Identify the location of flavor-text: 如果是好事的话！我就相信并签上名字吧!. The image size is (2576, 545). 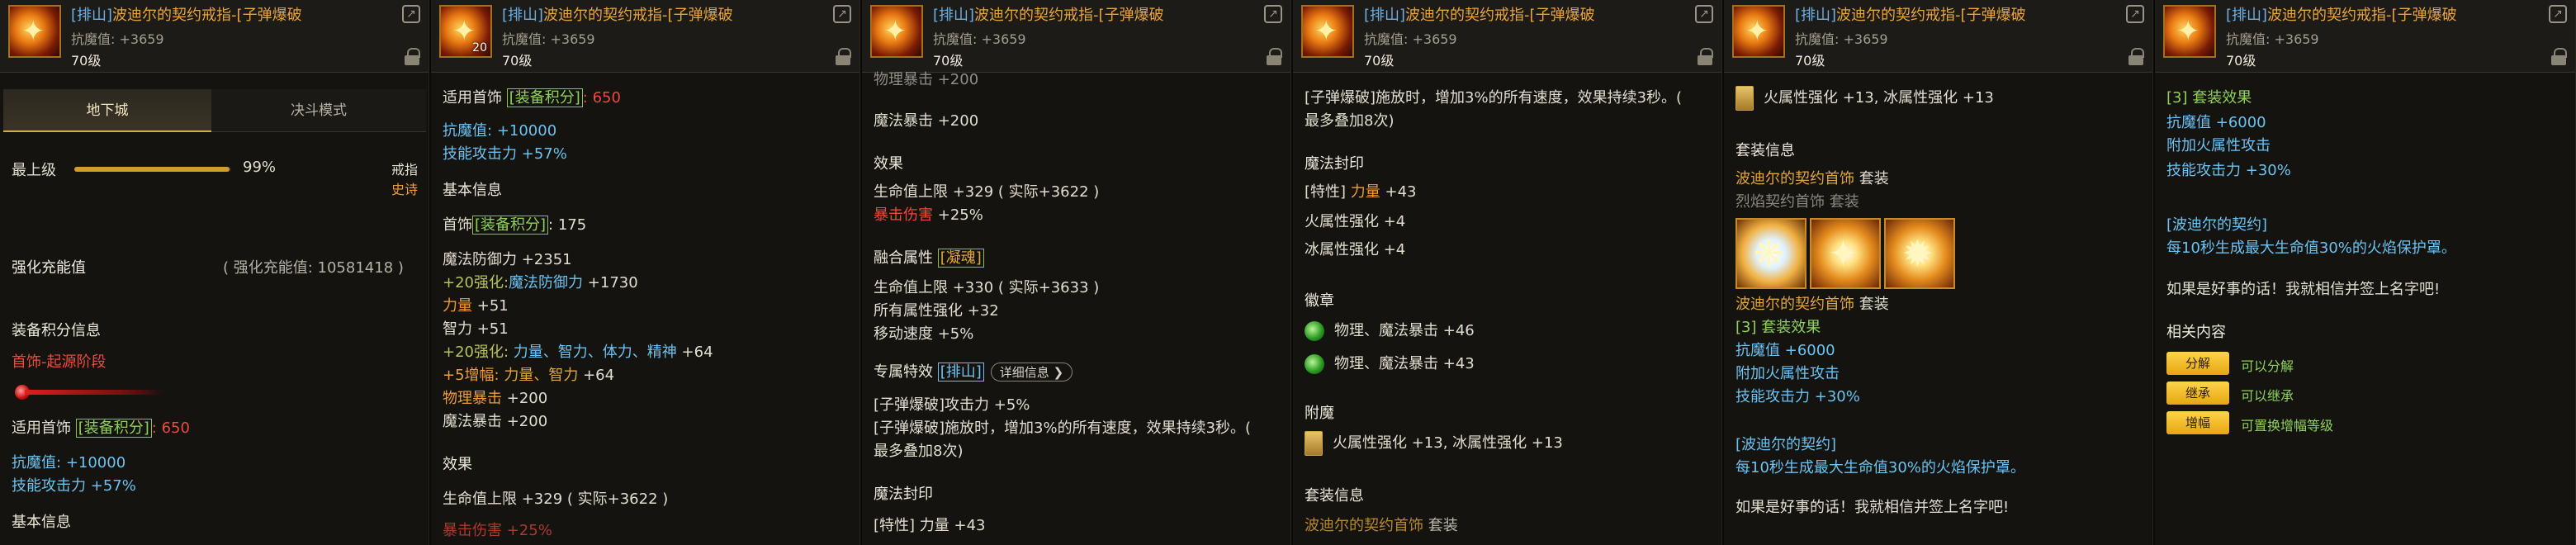
(1872, 507).